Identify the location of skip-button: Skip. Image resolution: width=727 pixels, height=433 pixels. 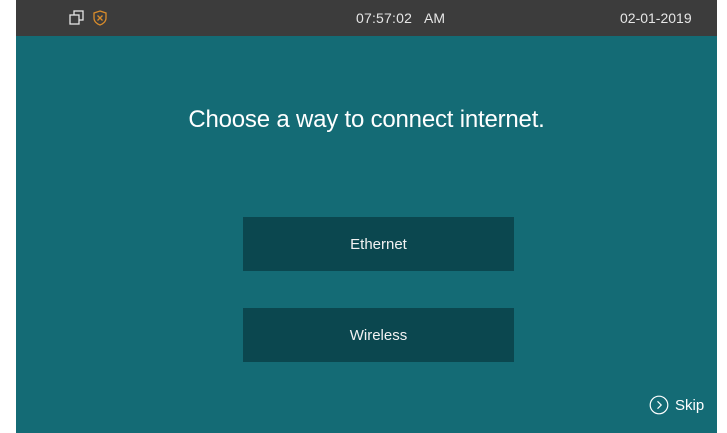
(676, 405).